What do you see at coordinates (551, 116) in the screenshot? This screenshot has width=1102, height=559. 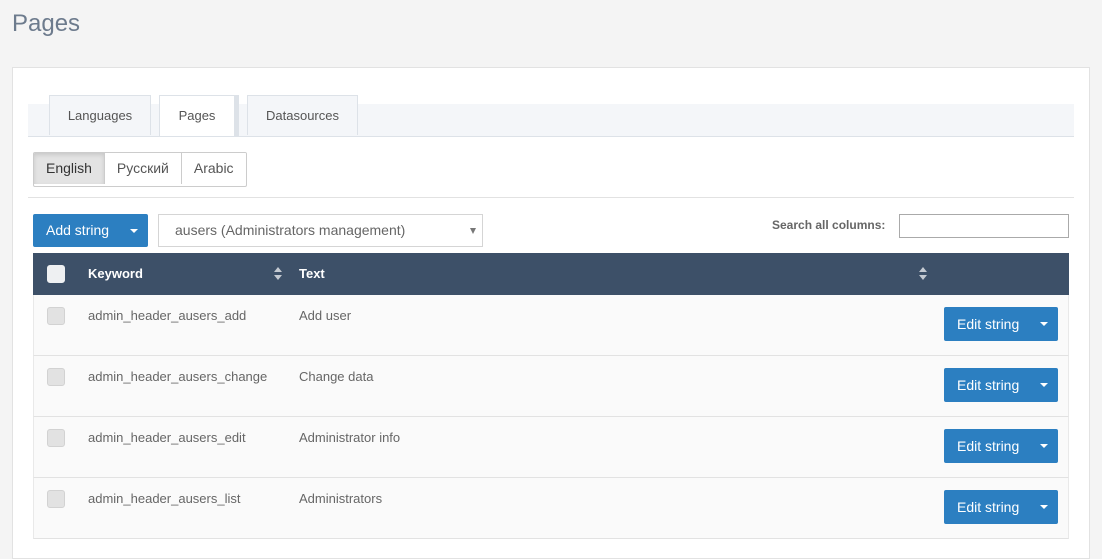 I see `tab-bar: Languages Pages Datasources` at bounding box center [551, 116].